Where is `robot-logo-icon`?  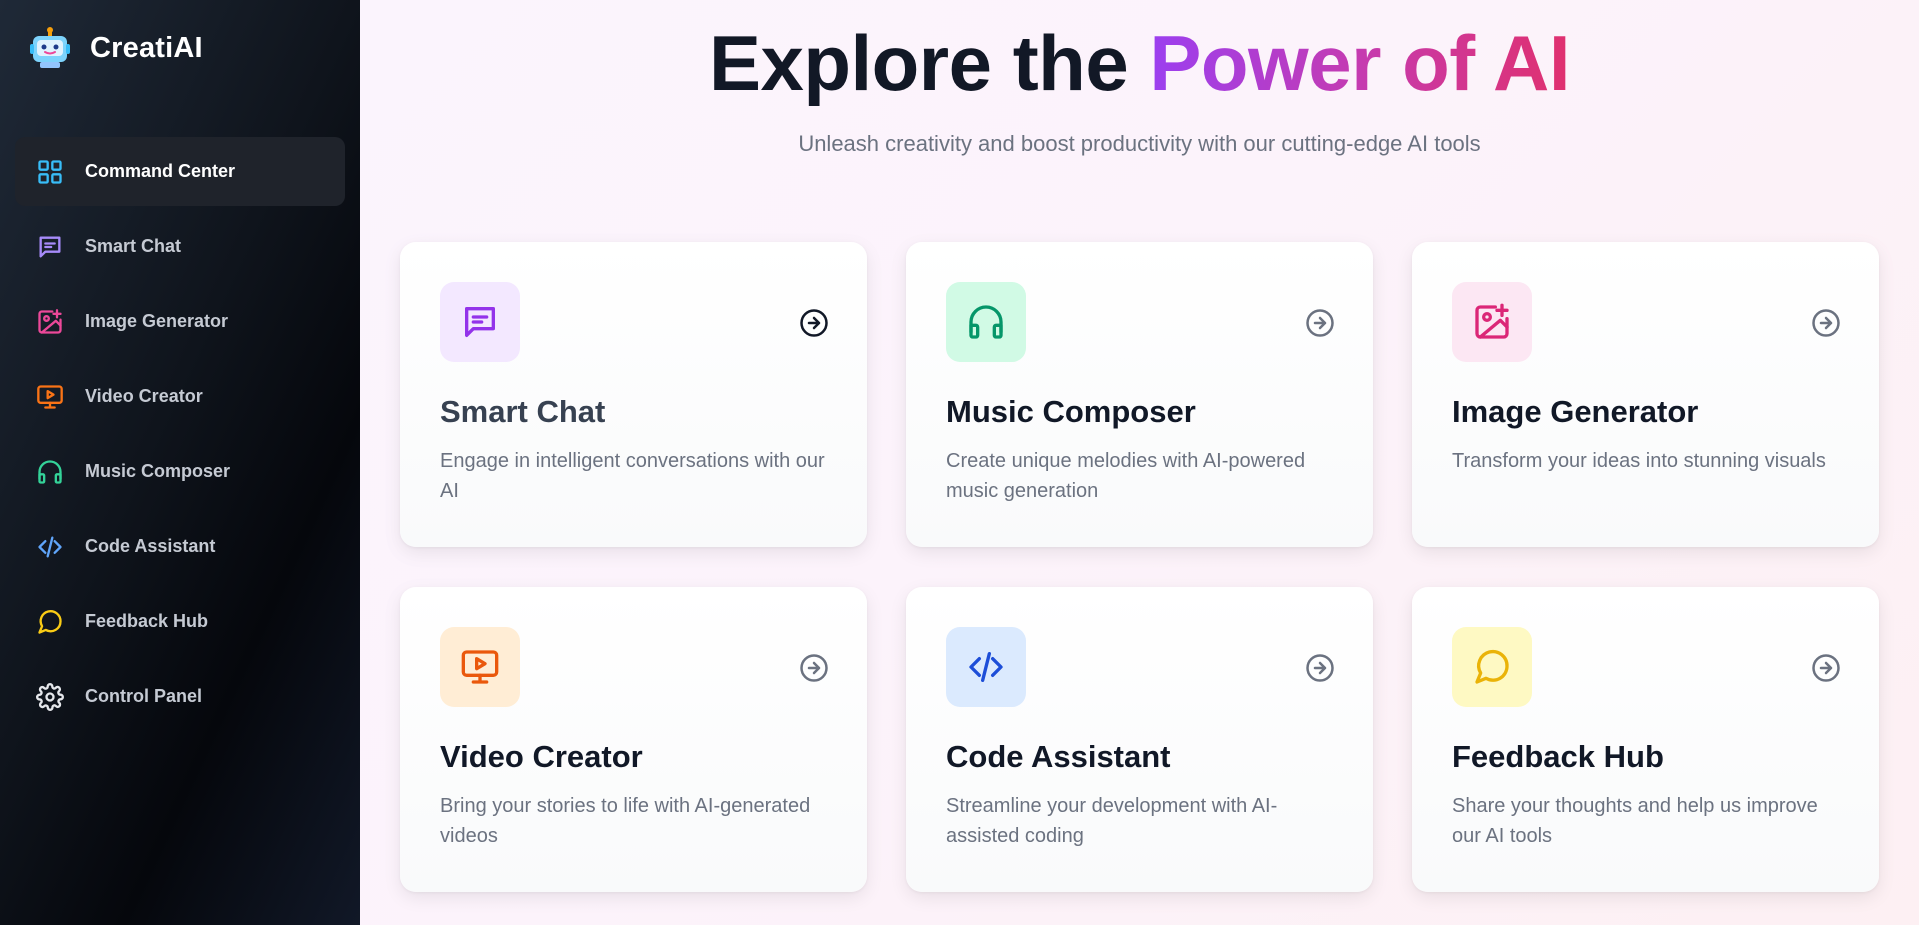
robot-logo-icon is located at coordinates (50, 47).